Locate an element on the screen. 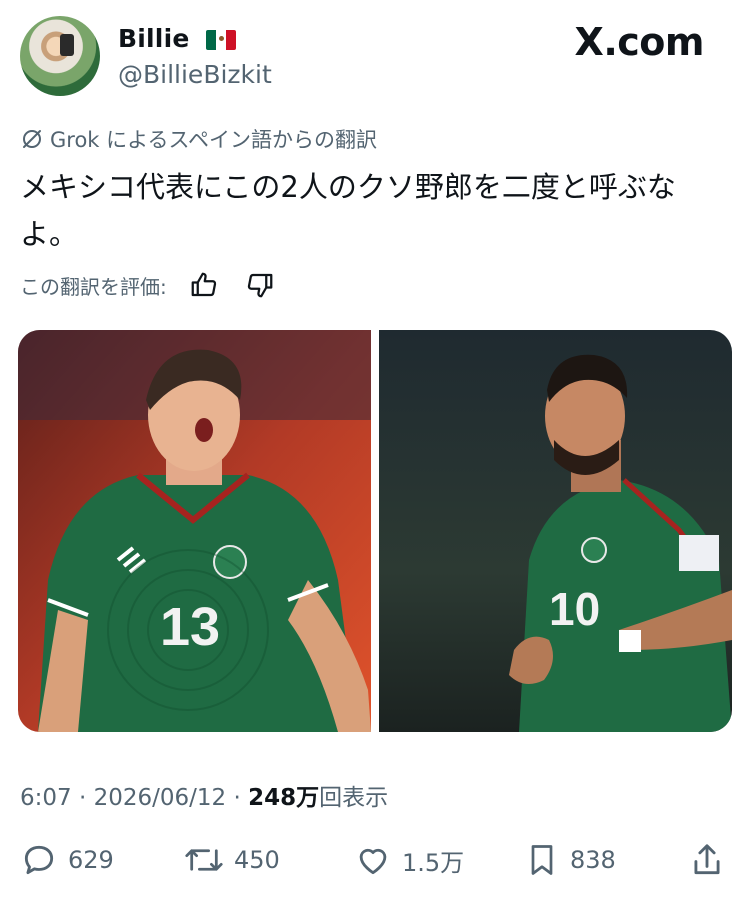  mexico-flag-icon is located at coordinates (221, 40).